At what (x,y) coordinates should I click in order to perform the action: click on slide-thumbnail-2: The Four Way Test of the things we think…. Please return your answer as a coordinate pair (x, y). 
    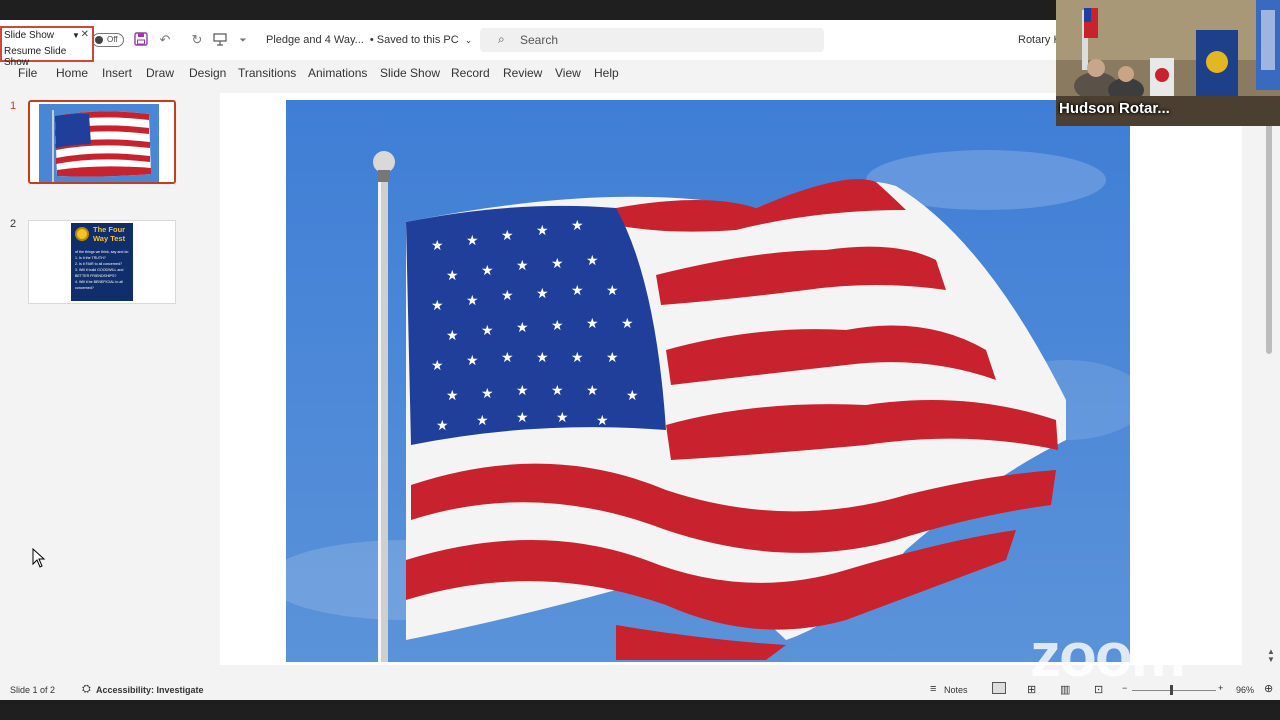
    Looking at the image, I should click on (102, 262).